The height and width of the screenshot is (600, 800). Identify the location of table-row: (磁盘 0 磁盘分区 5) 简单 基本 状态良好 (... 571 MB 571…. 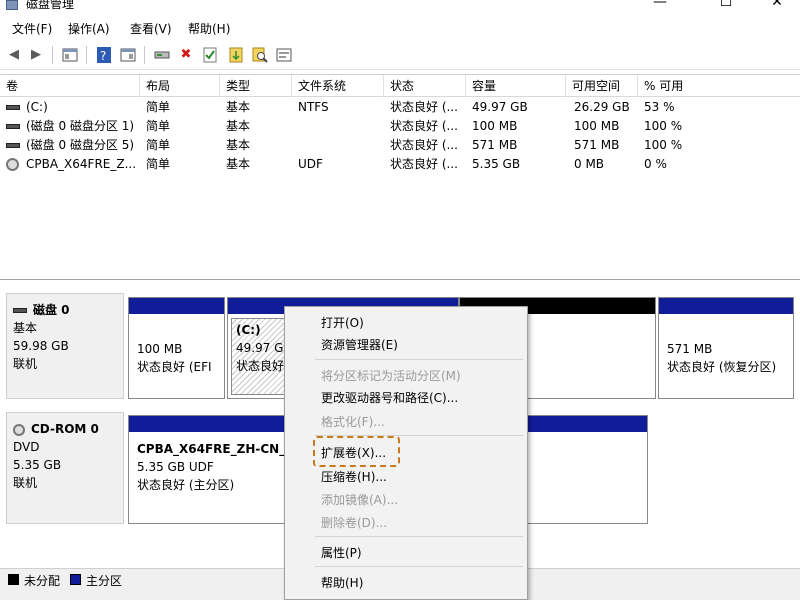
(400, 145).